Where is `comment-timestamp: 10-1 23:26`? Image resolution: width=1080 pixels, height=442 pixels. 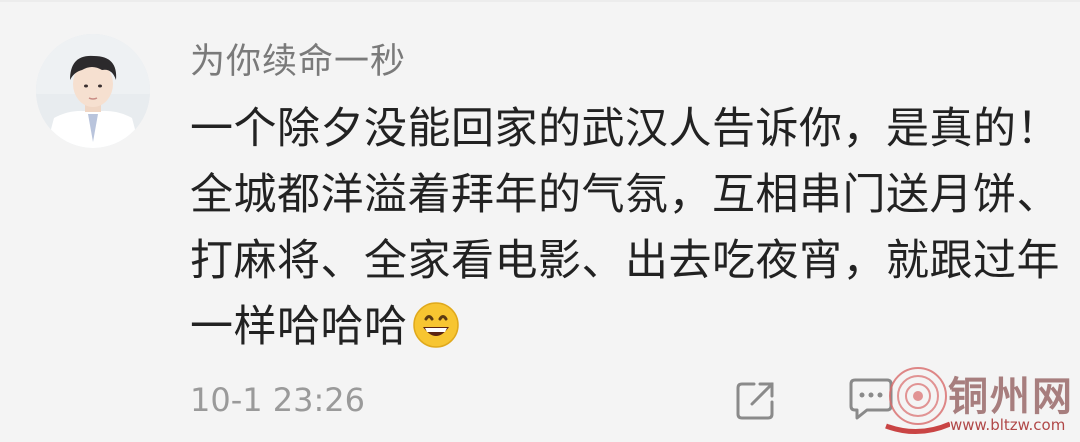 comment-timestamp: 10-1 23:26 is located at coordinates (278, 400).